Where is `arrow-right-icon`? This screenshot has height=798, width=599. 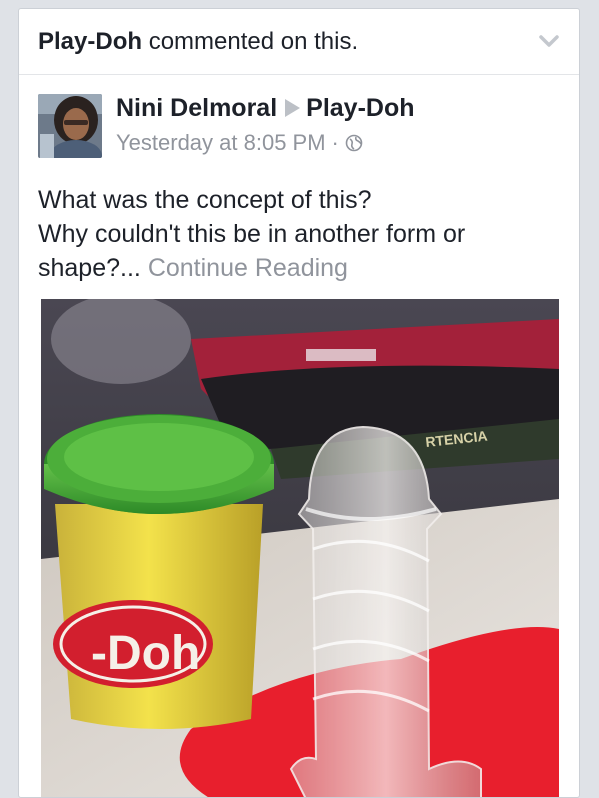
arrow-right-icon is located at coordinates (293, 108).